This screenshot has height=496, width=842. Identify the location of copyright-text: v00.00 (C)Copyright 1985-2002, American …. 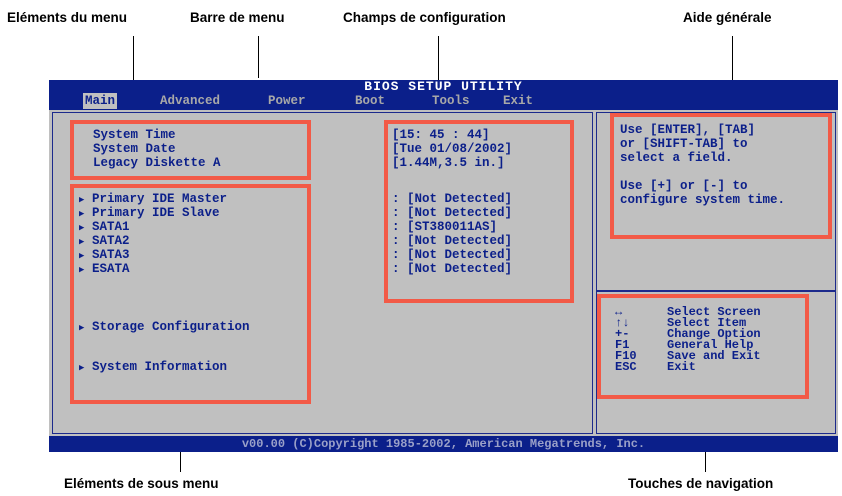
(443, 444).